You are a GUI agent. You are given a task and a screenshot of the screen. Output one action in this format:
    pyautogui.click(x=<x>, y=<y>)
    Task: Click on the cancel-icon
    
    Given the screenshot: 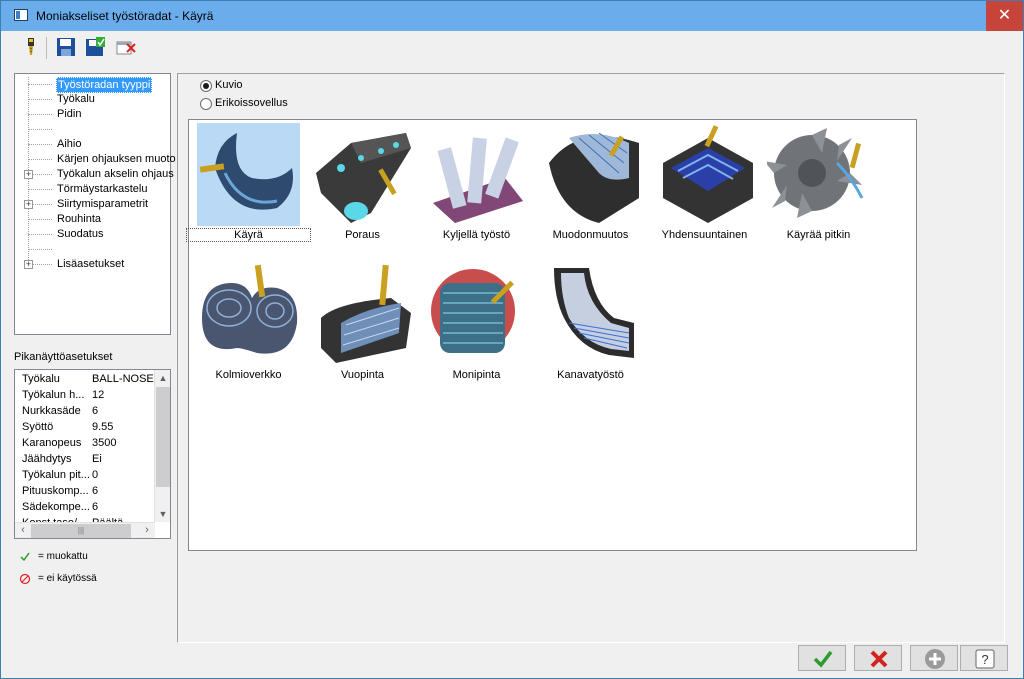 What is the action you would take?
    pyautogui.click(x=879, y=659)
    